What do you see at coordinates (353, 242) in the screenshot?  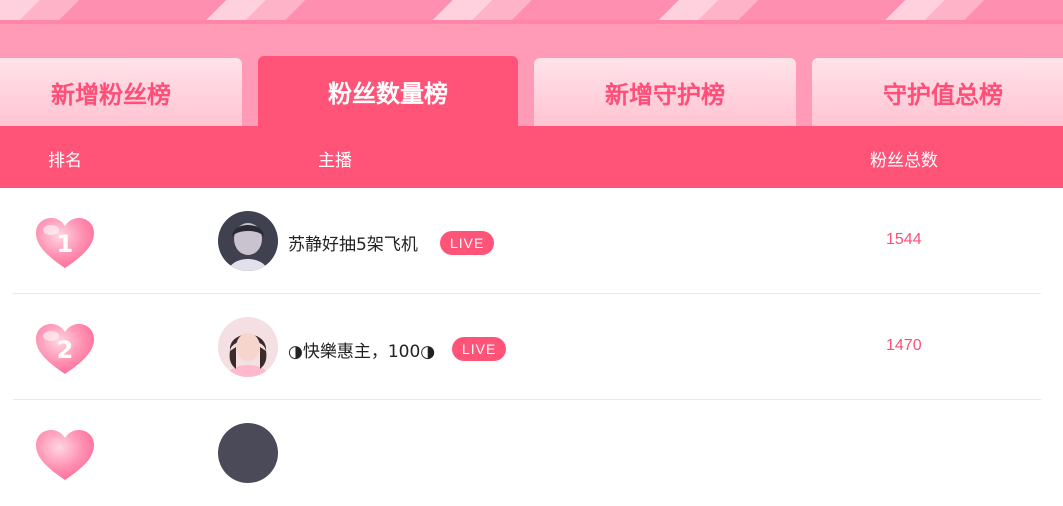 I see `host-name: 苏静好抽5架飞机` at bounding box center [353, 242].